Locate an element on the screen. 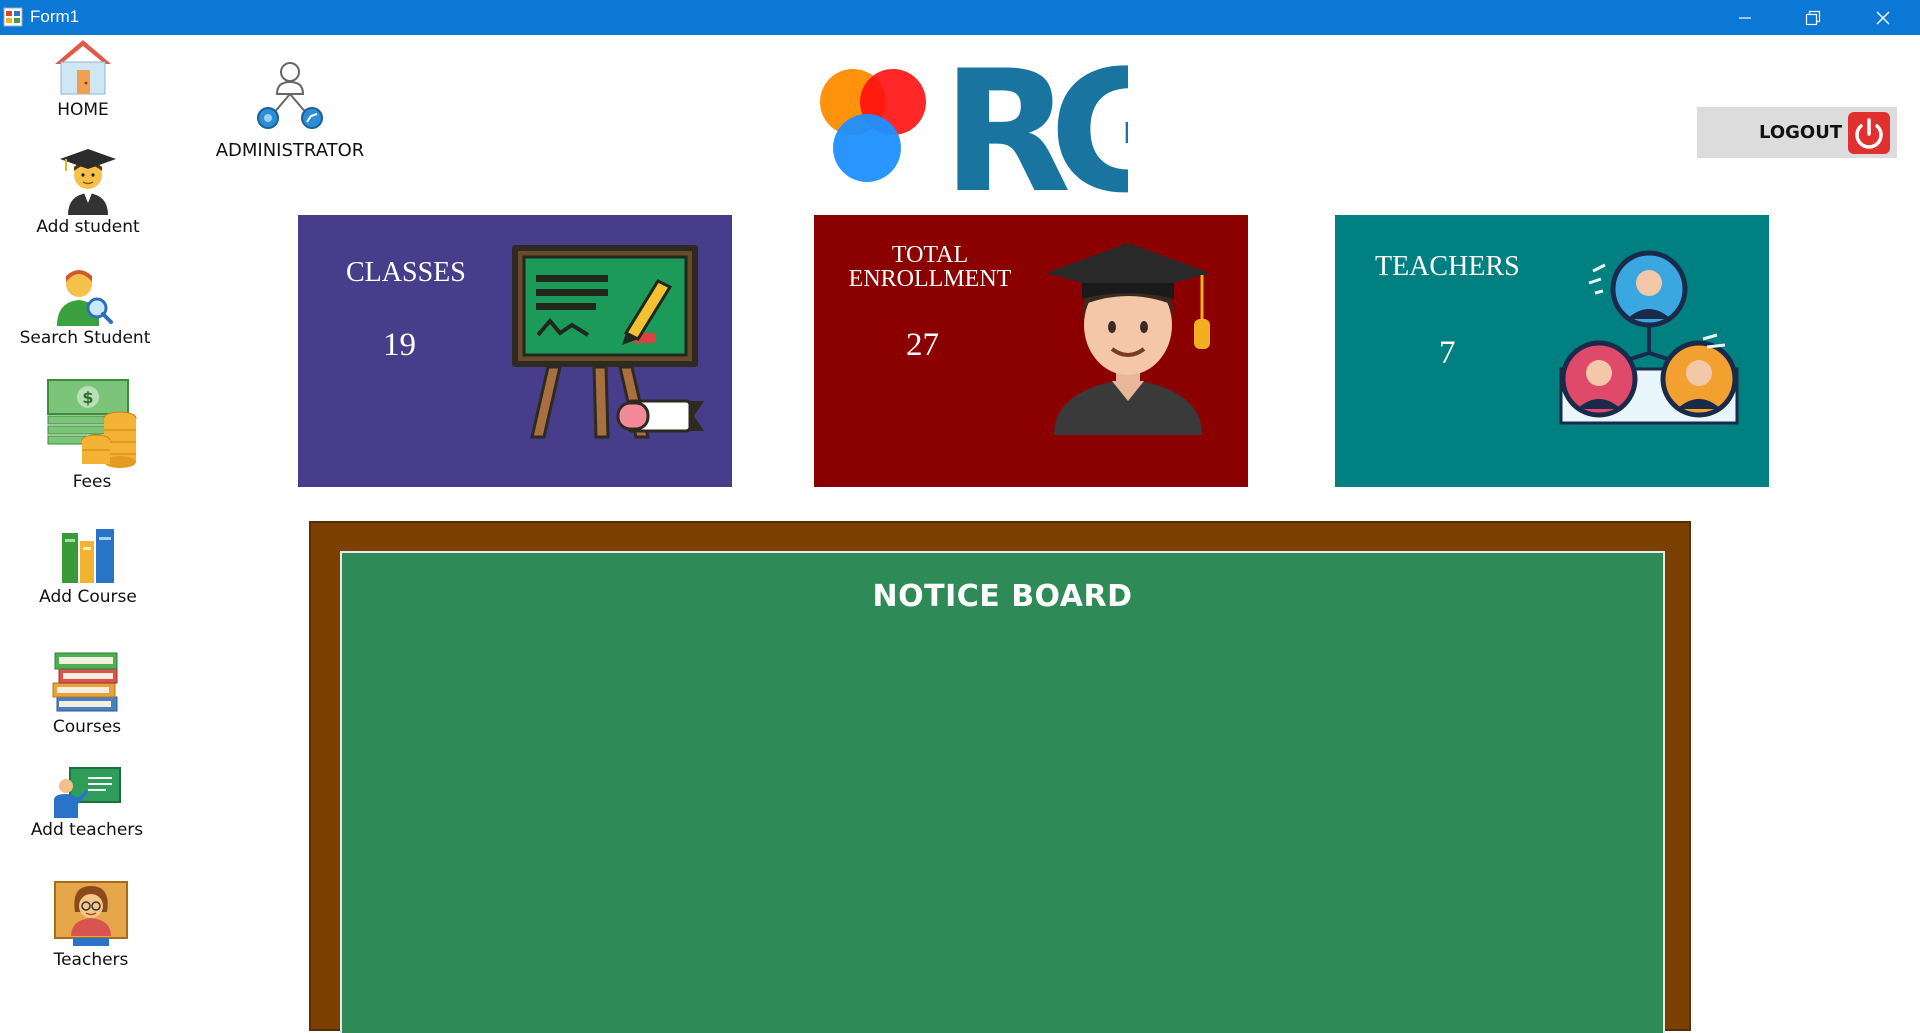 This screenshot has width=1920, height=1033. classes-count: 19 is located at coordinates (399, 345).